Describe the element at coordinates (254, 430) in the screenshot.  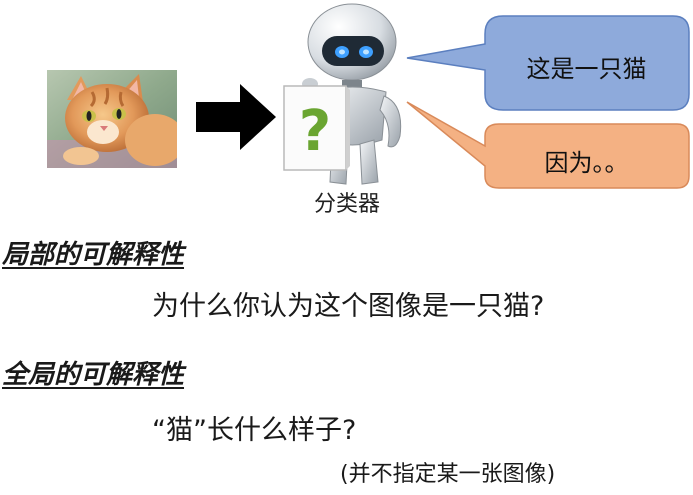
I see `global-question: “猫”长什么样子?` at that location.